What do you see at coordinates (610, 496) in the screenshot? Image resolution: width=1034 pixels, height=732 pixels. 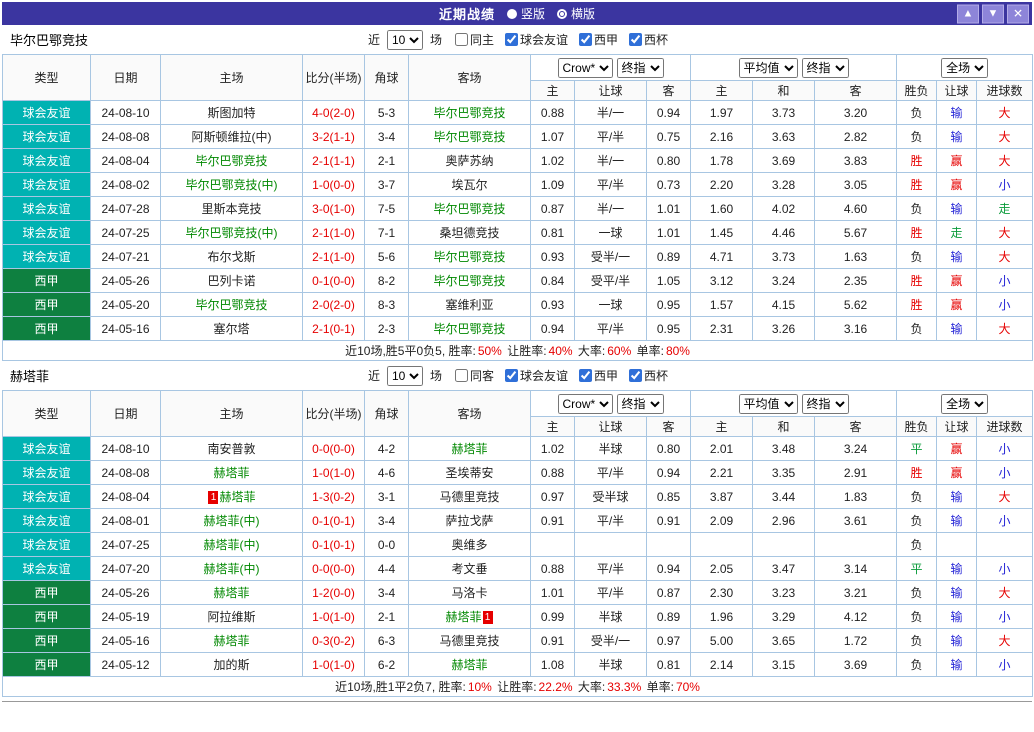 I see `handicap-cell: 受半球` at bounding box center [610, 496].